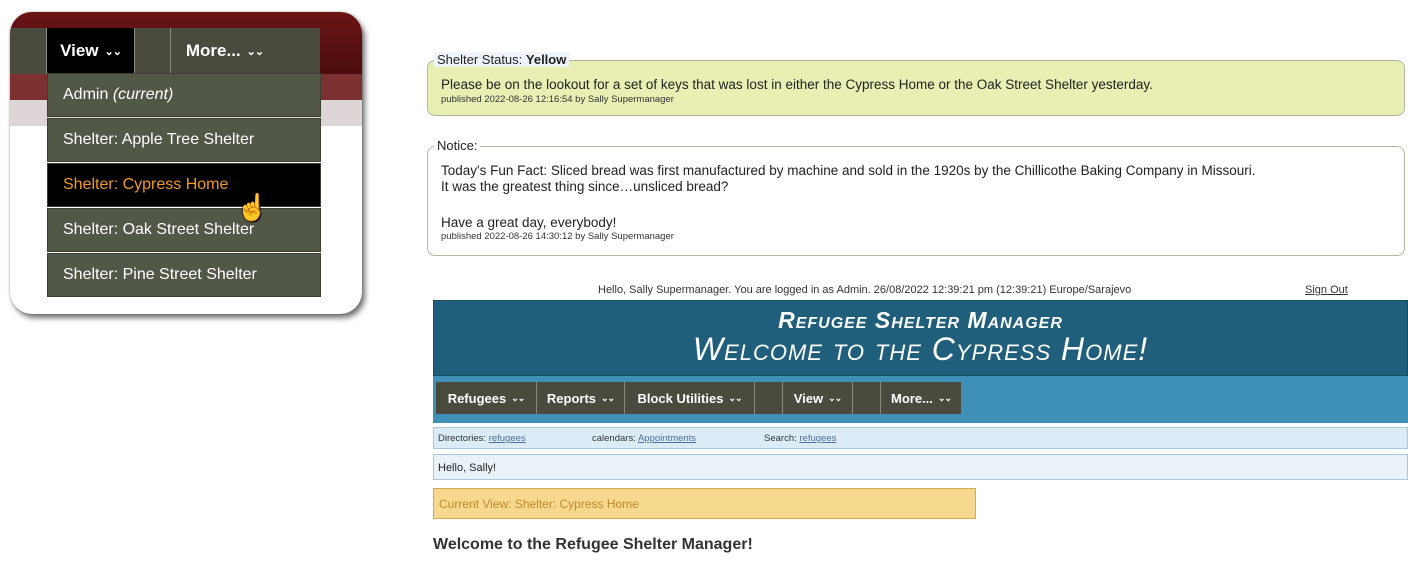 The image size is (1408, 581). I want to click on directories-label: Directories:, so click(462, 438).